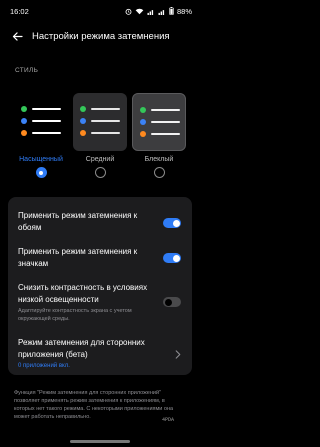 This screenshot has height=447, width=320. I want to click on icons-setting: Применить режим затемнения к значкам, so click(100, 258).